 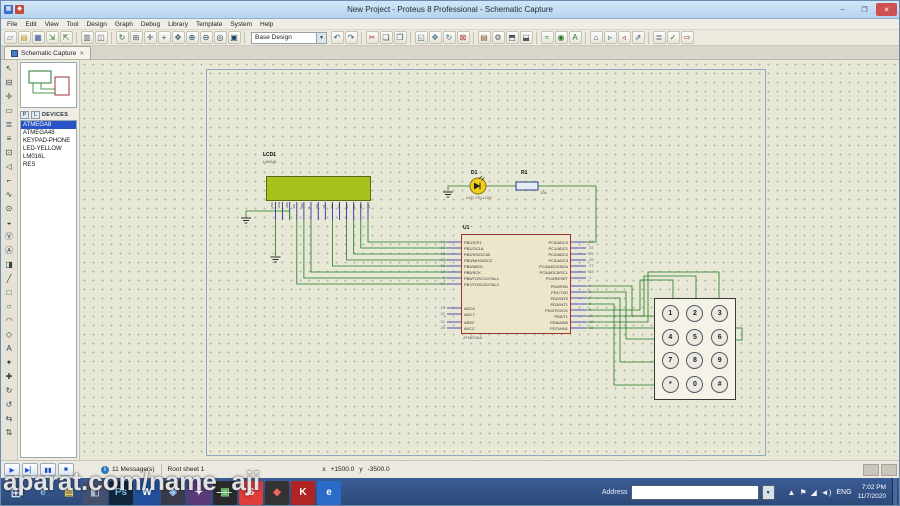 What do you see at coordinates (337, 37) in the screenshot?
I see `undo-icon: ↶` at bounding box center [337, 37].